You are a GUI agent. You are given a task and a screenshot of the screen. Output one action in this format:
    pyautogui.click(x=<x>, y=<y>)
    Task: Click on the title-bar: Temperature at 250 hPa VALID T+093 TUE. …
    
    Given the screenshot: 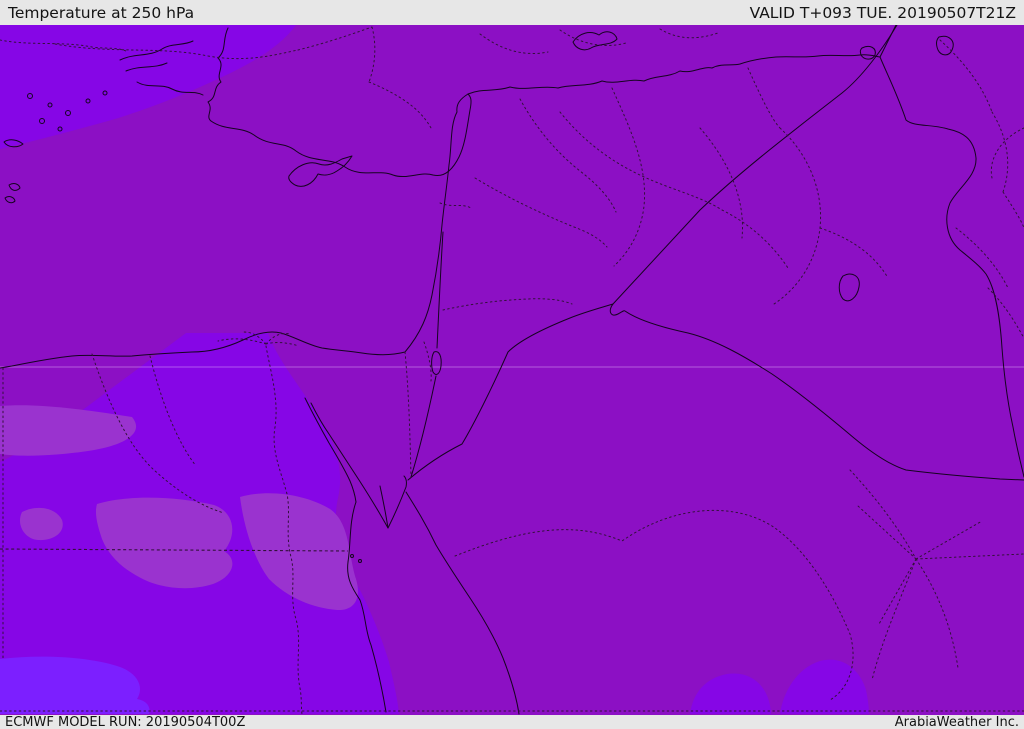 What is the action you would take?
    pyautogui.click(x=512, y=12)
    